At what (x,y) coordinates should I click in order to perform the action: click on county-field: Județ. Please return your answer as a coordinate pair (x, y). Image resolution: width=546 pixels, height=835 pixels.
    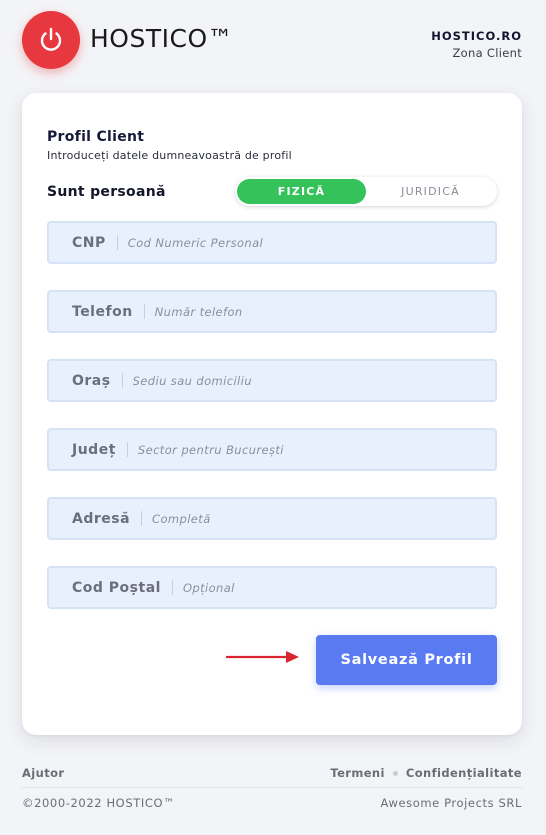
    Looking at the image, I should click on (272, 449).